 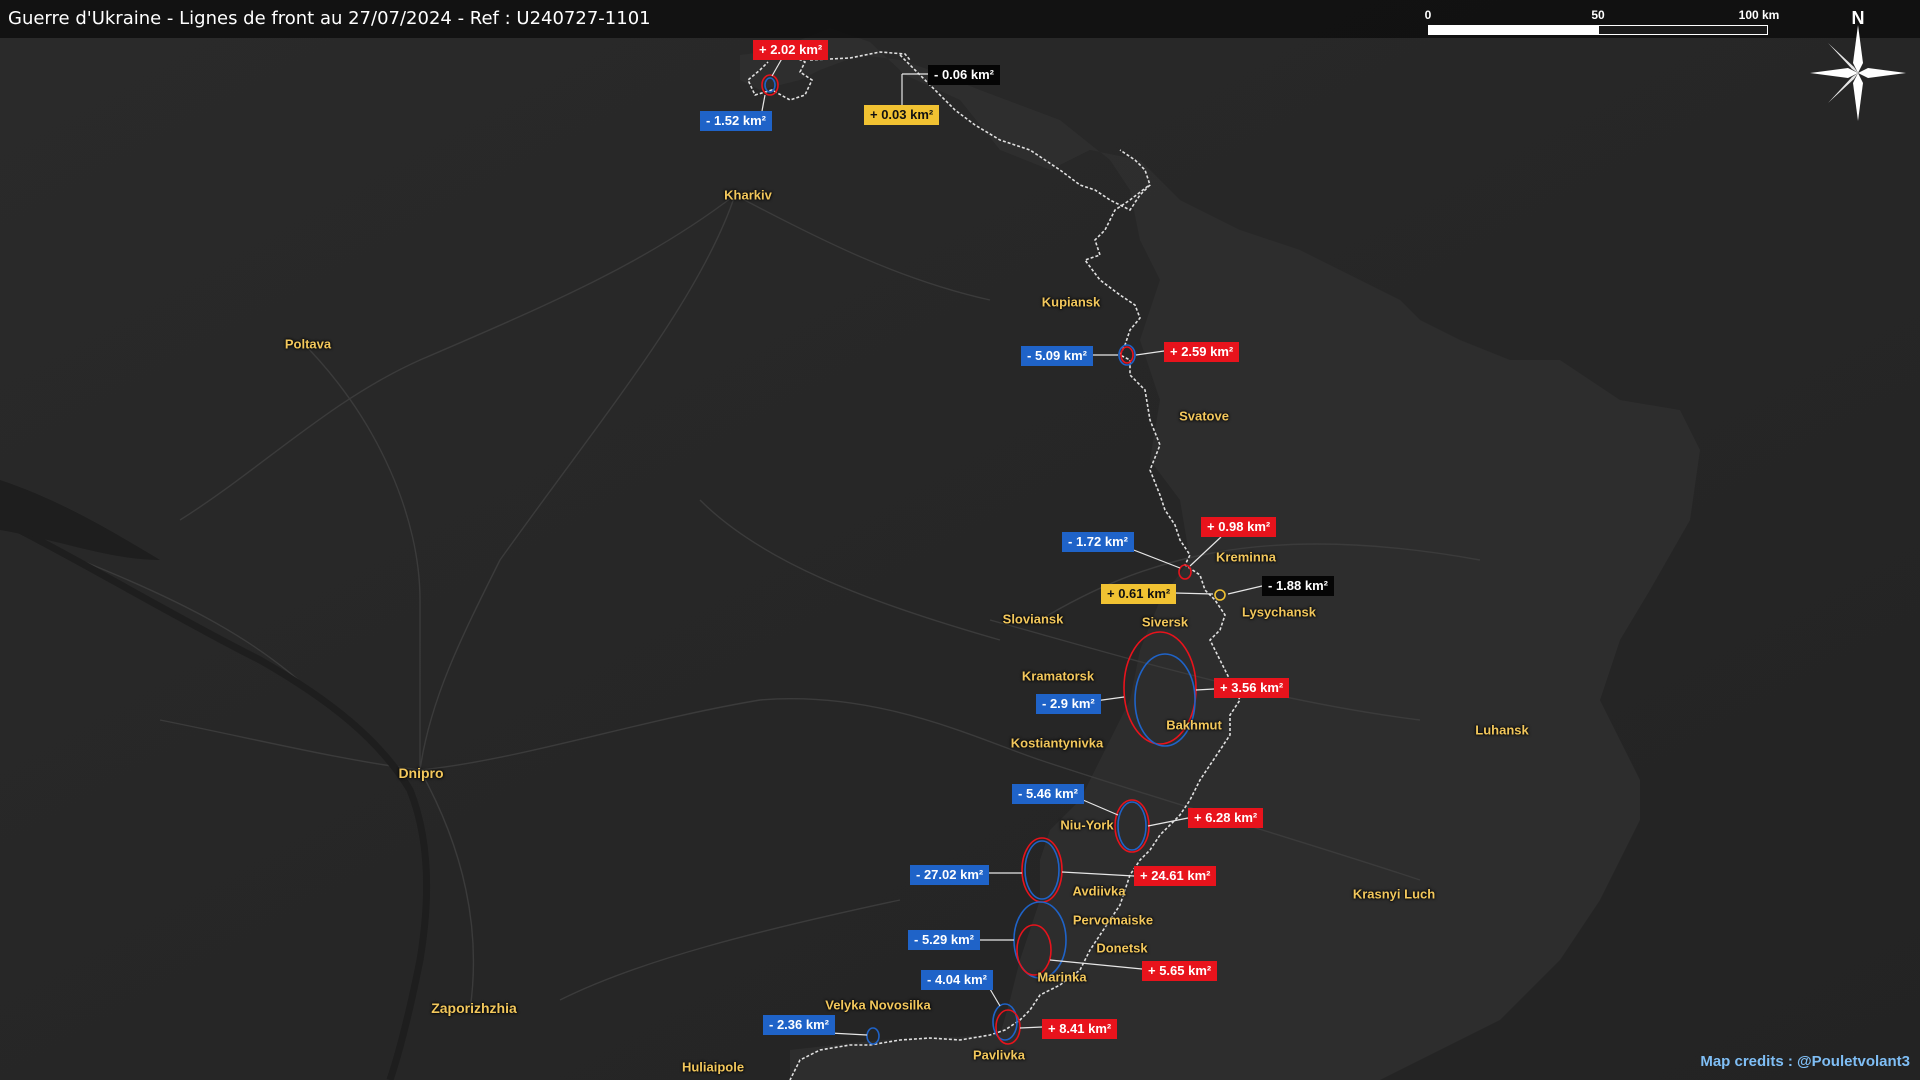 I want to click on compass-rose-icon, so click(x=1858, y=73).